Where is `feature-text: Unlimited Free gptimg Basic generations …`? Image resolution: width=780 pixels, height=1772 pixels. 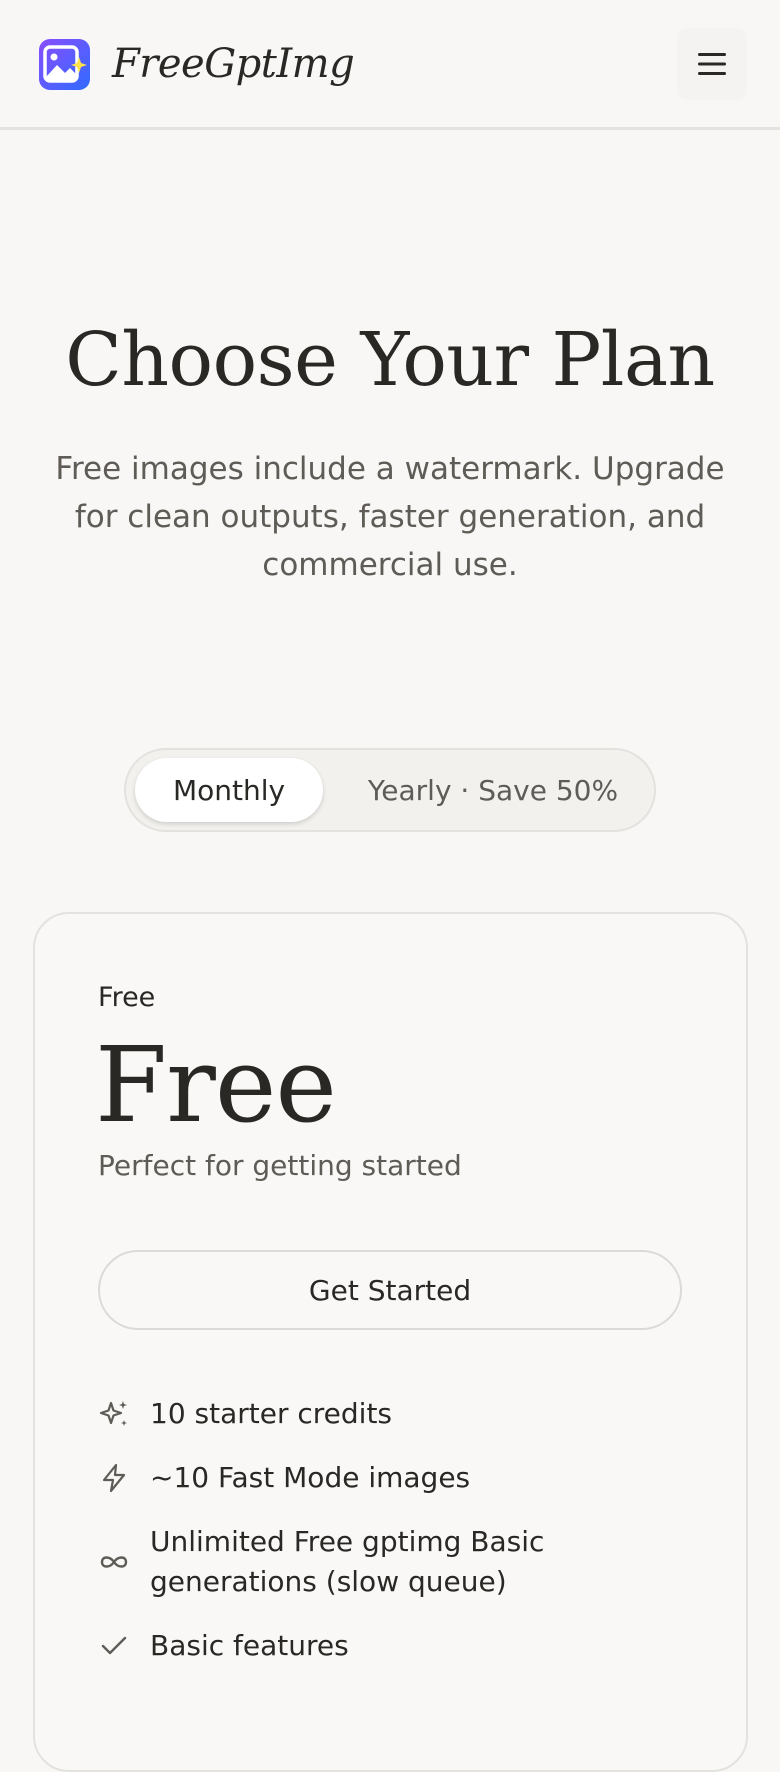
feature-text: Unlimited Free gptimg Basic generations … is located at coordinates (347, 1561).